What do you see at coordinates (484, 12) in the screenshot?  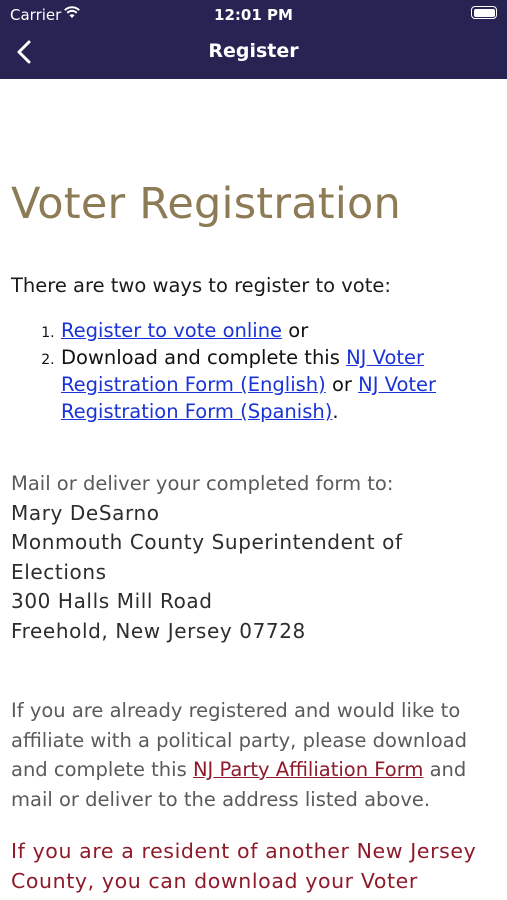 I see `battery-icon` at bounding box center [484, 12].